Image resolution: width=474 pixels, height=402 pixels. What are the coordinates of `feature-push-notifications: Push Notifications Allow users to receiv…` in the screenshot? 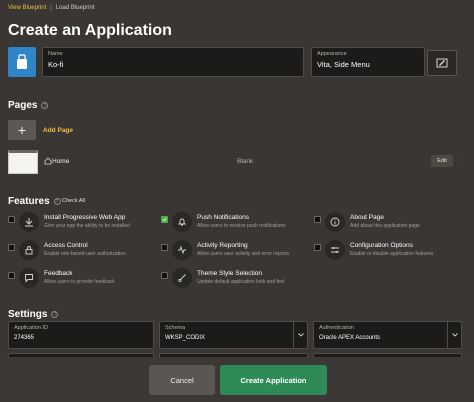 It's located at (236, 223).